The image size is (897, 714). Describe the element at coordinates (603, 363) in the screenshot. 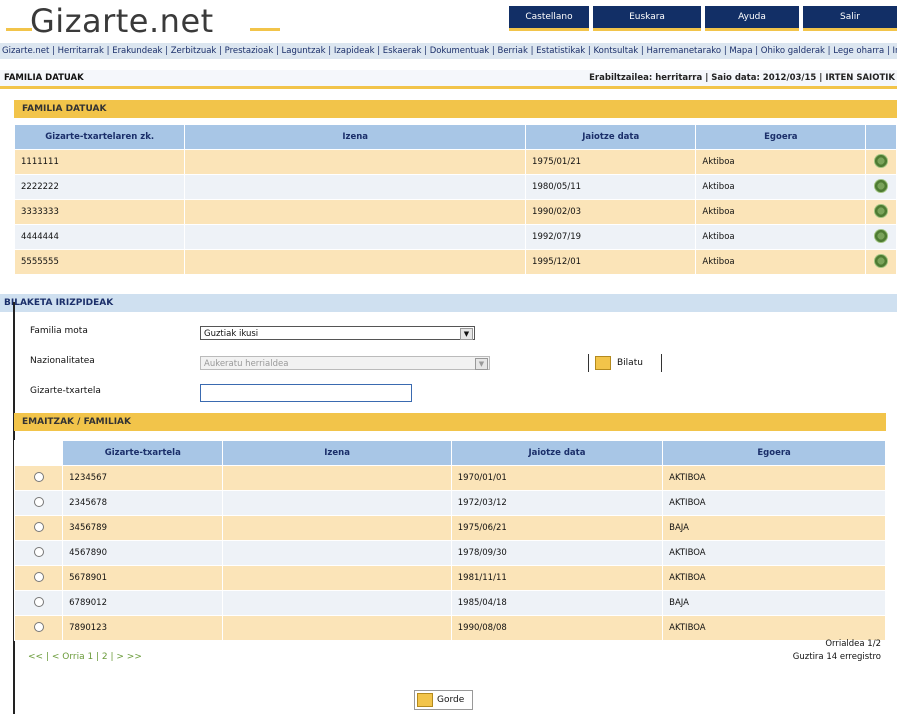

I see `search-folder-icon` at that location.